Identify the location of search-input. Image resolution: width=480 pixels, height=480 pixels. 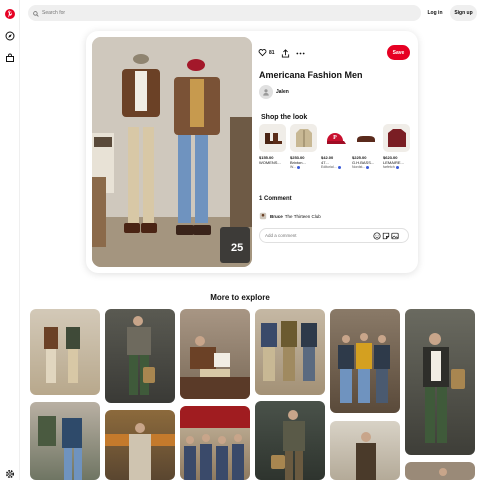
(222, 13).